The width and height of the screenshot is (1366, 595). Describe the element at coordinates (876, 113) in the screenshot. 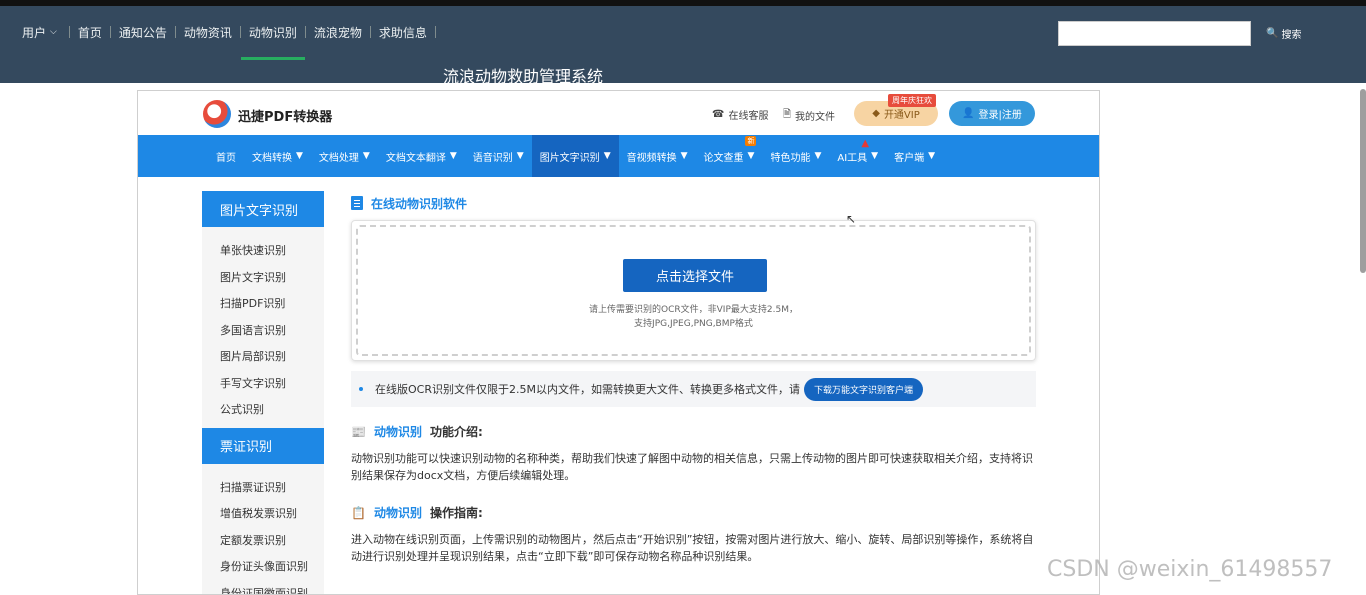

I see `diamond-icon: ◆` at that location.